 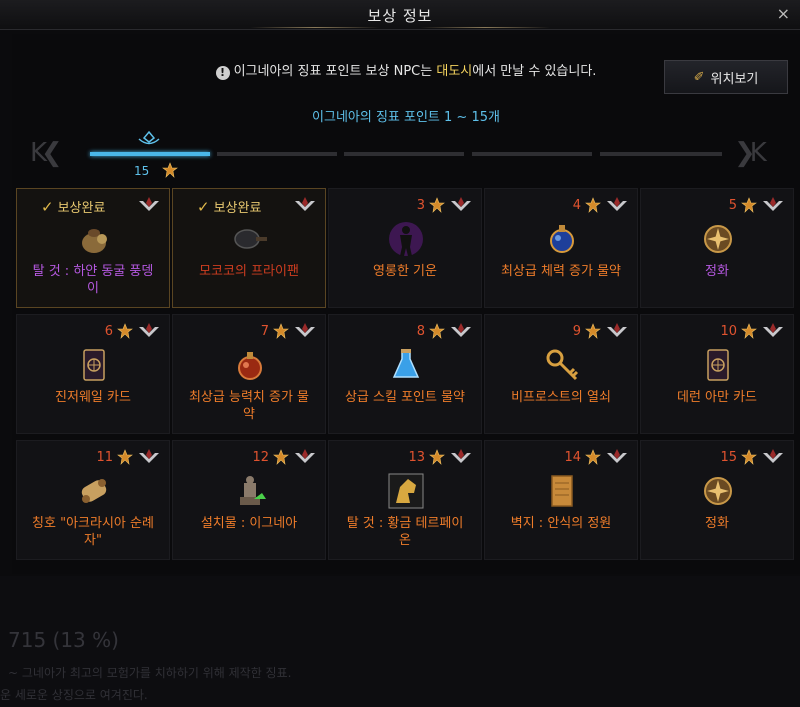 I want to click on reward-cell: 15 정화, so click(x=717, y=500).